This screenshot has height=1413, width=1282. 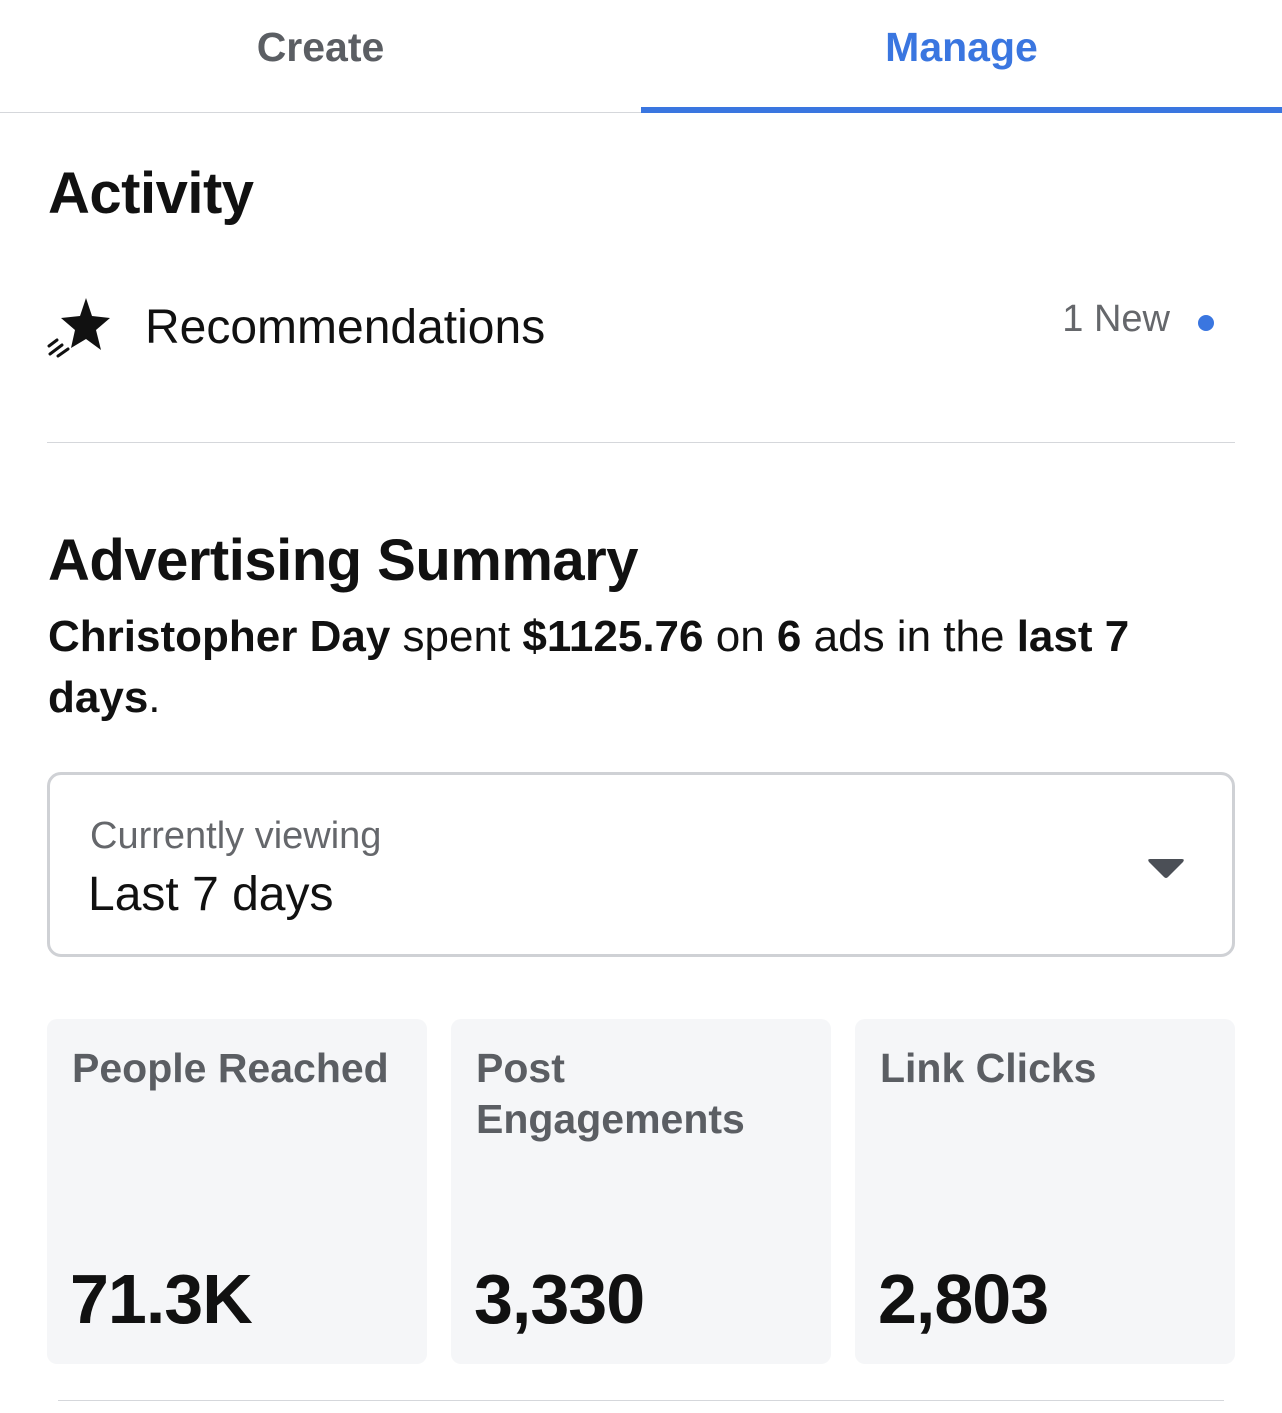 I want to click on ads-phrase: ads in the, so click(x=909, y=636).